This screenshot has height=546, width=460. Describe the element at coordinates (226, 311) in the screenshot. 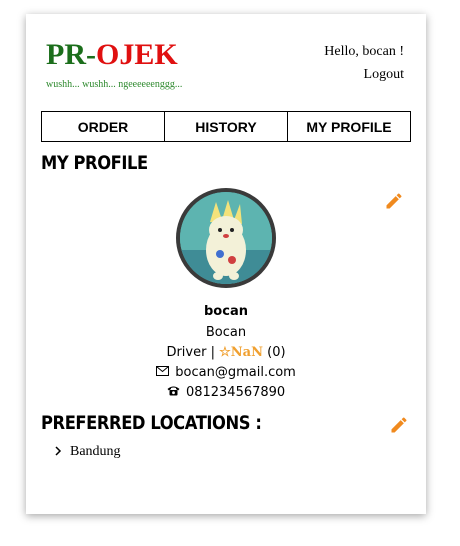

I see `profile-username: bocan` at that location.